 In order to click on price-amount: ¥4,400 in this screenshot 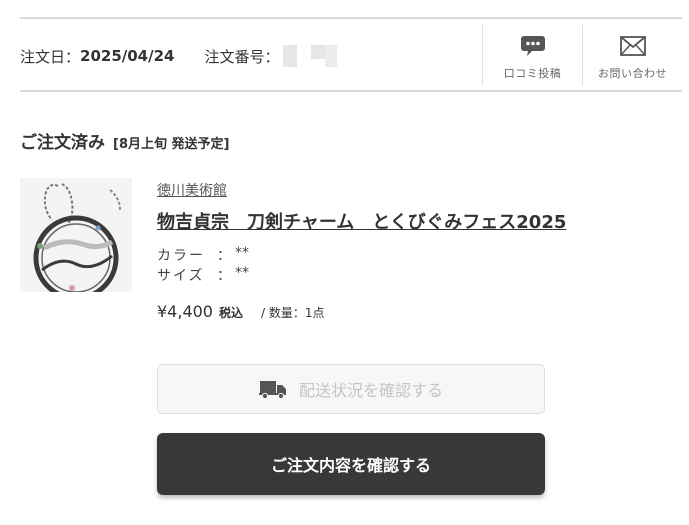, I will do `click(185, 311)`.